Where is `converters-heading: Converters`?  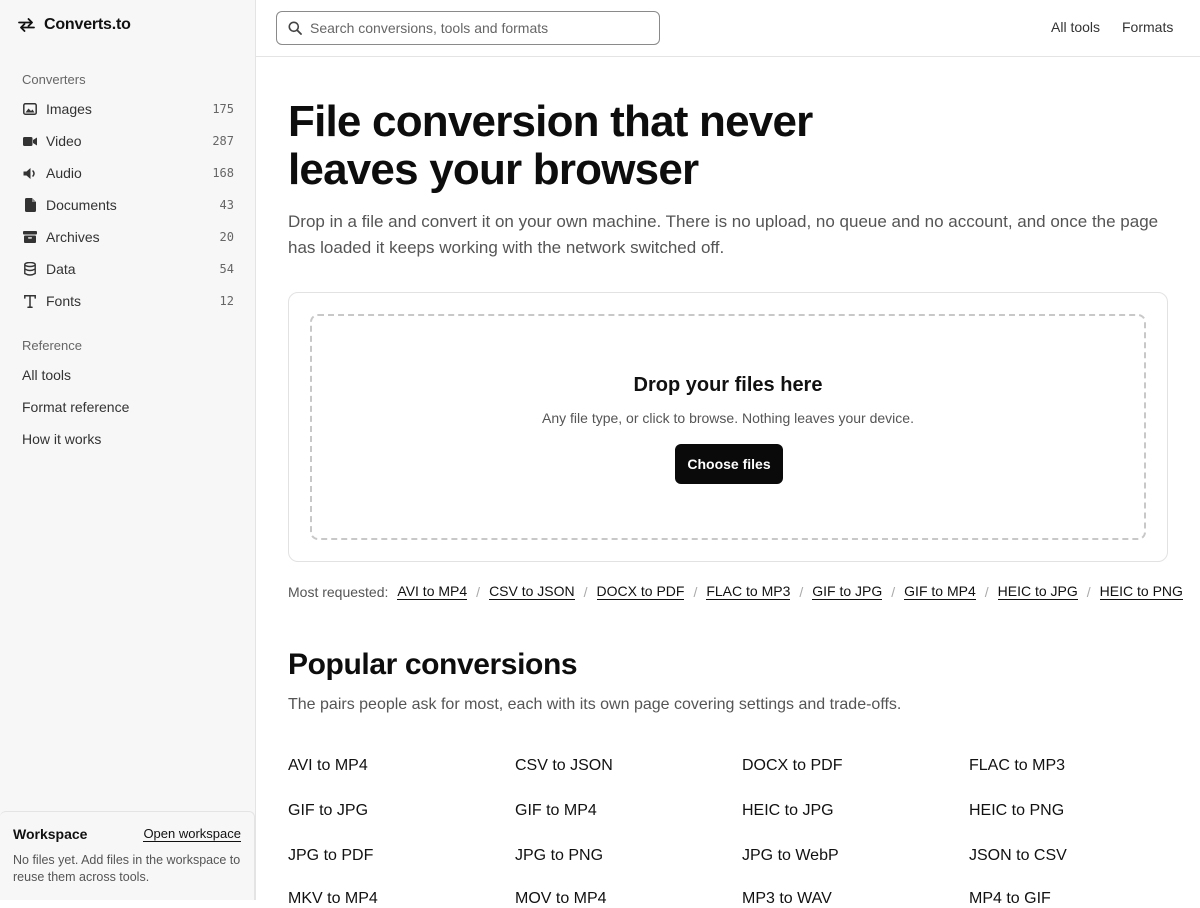
converters-heading: Converters is located at coordinates (54, 79).